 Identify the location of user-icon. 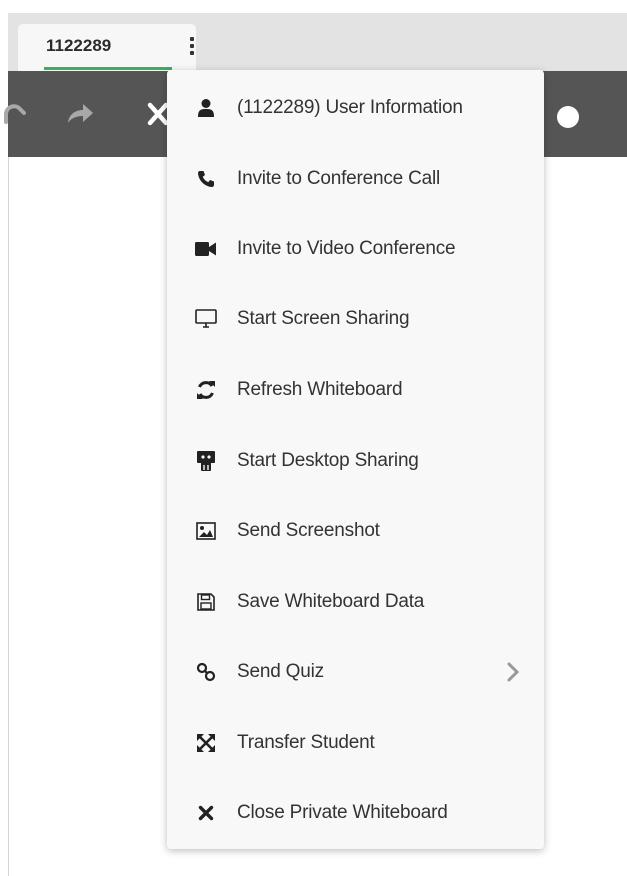
(206, 108).